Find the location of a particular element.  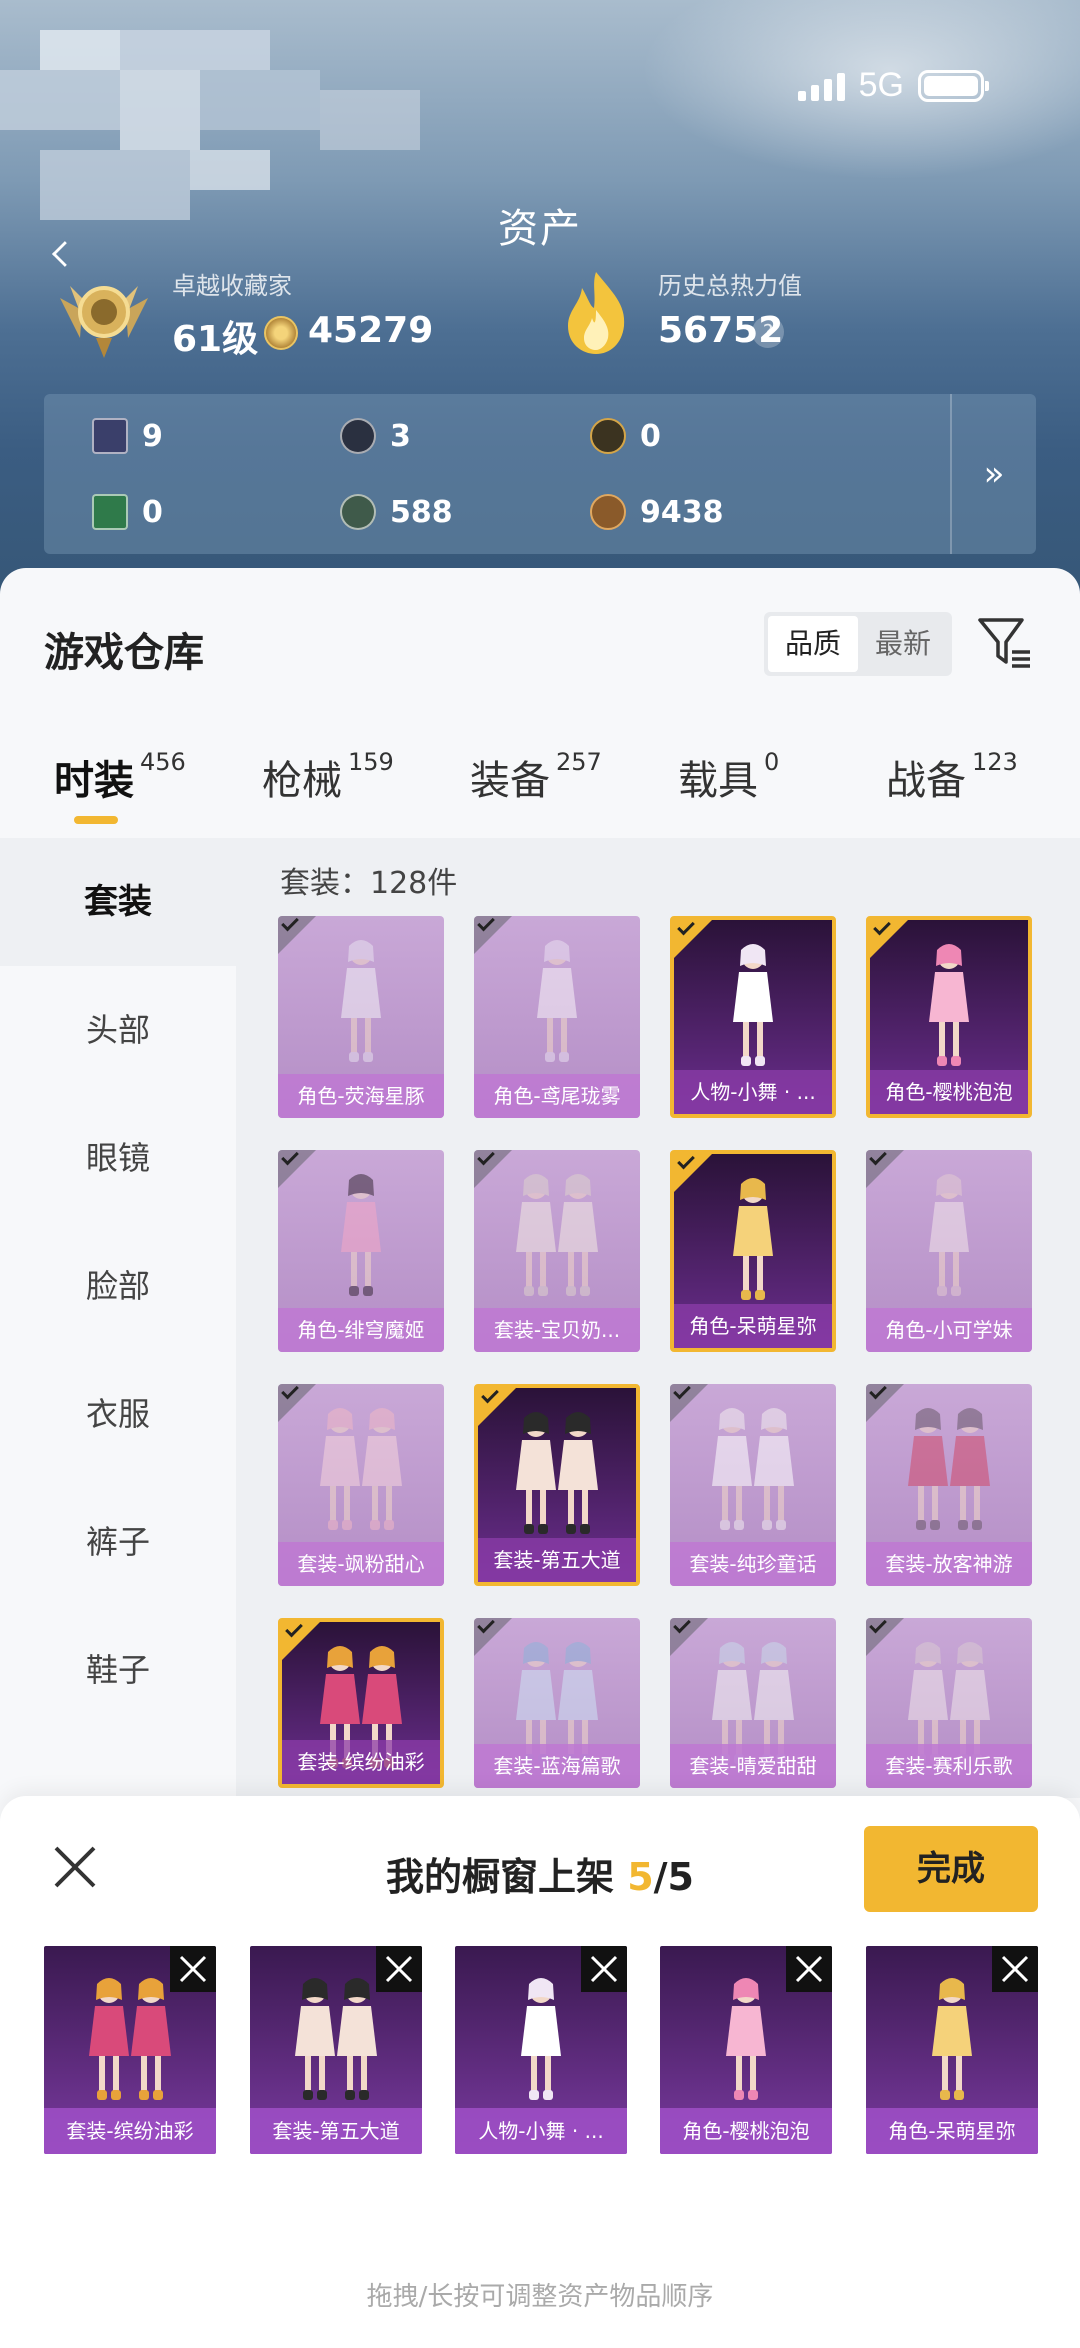

warehouse-item: 套装-纯珍童话 is located at coordinates (753, 1485).